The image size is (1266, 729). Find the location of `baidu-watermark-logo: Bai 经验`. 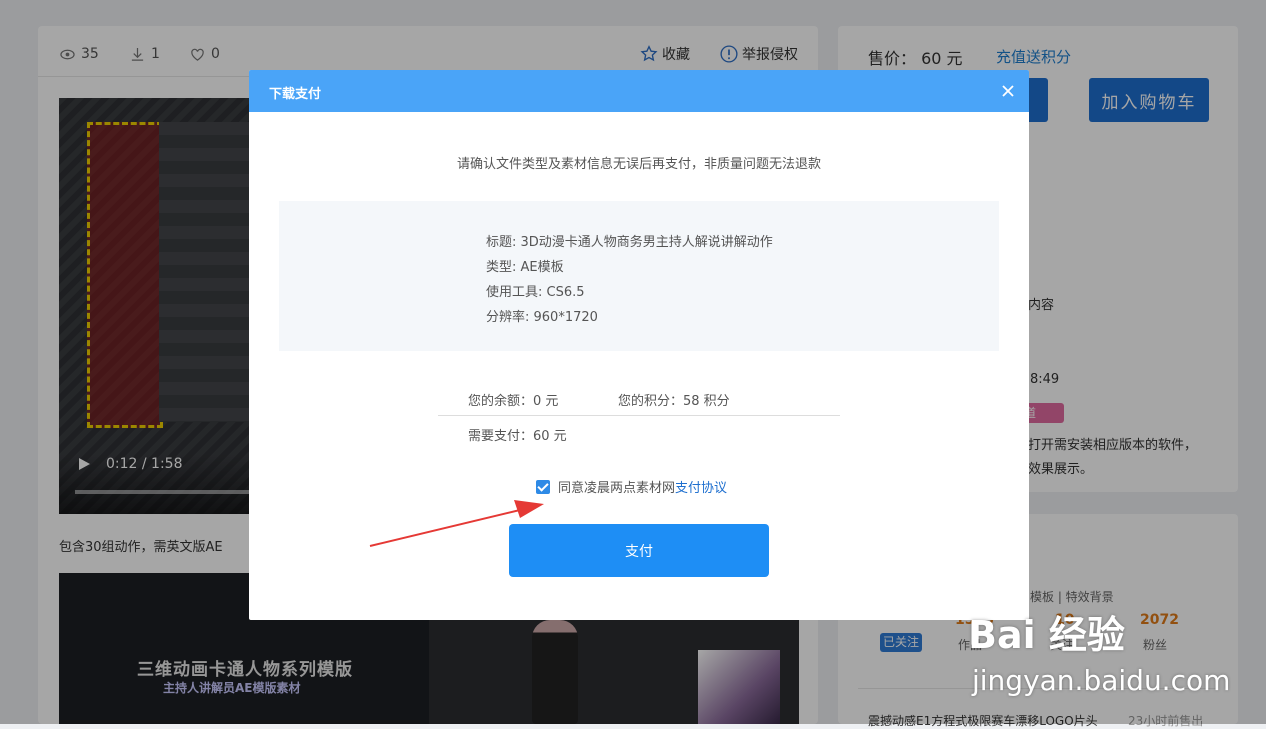

baidu-watermark-logo: Bai 经验 is located at coordinates (1046, 635).